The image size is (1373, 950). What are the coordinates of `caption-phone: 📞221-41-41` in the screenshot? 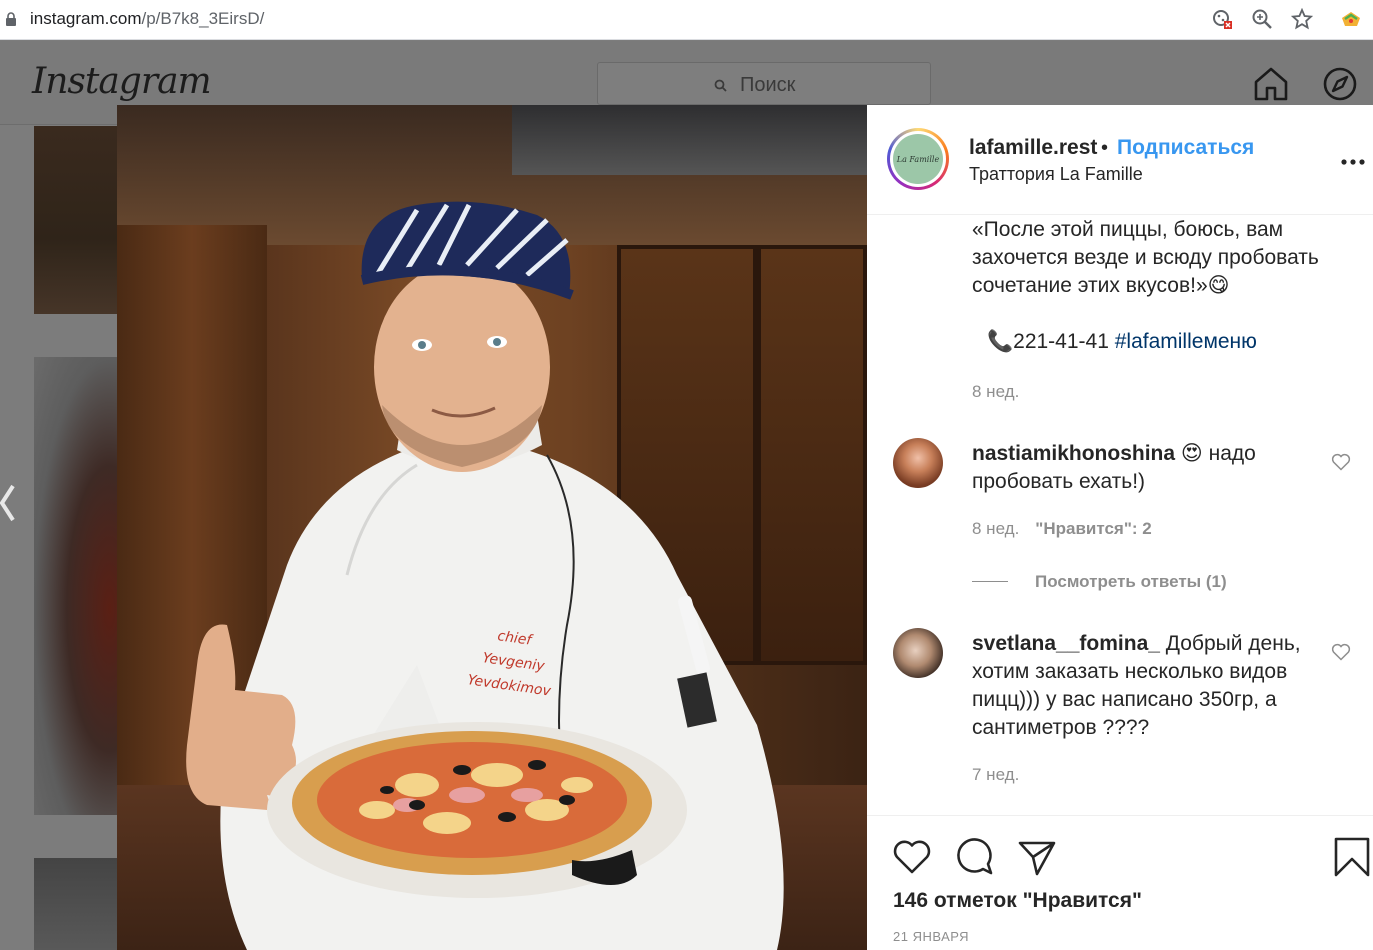 It's located at (1048, 341).